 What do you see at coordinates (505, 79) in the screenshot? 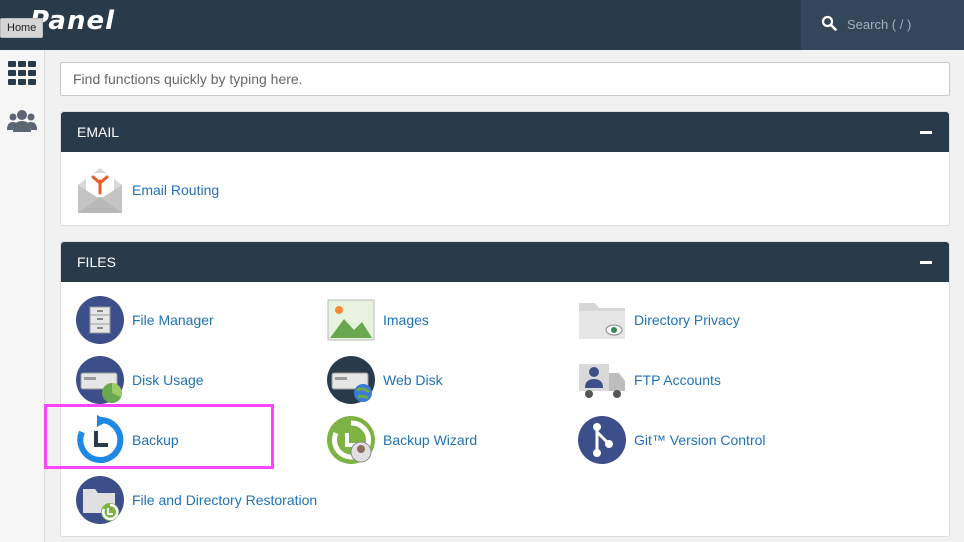
I see `find-functions-input` at bounding box center [505, 79].